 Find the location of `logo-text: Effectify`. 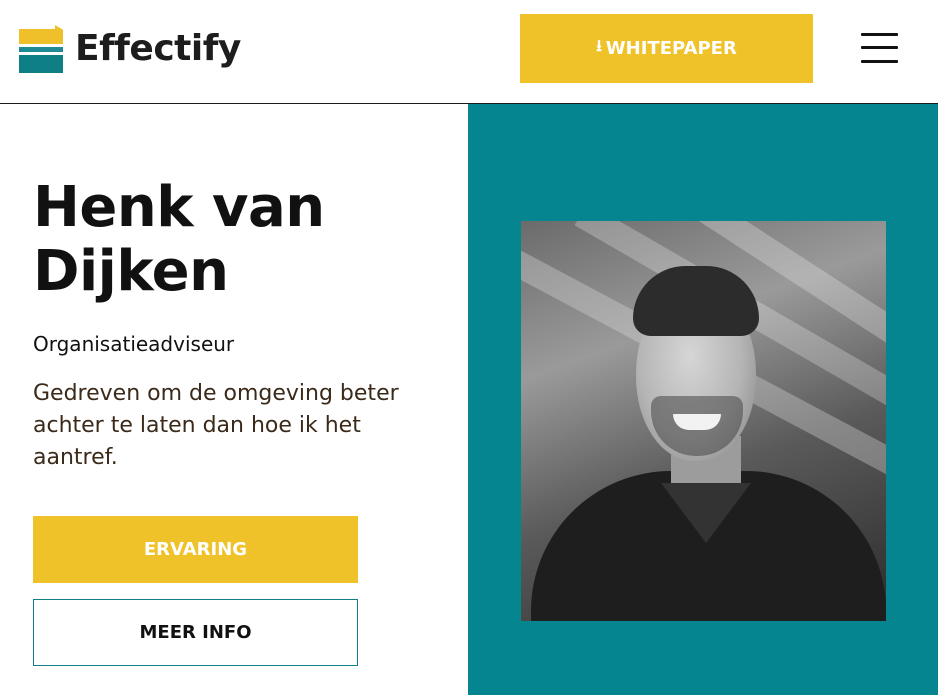

logo-text: Effectify is located at coordinates (158, 48).